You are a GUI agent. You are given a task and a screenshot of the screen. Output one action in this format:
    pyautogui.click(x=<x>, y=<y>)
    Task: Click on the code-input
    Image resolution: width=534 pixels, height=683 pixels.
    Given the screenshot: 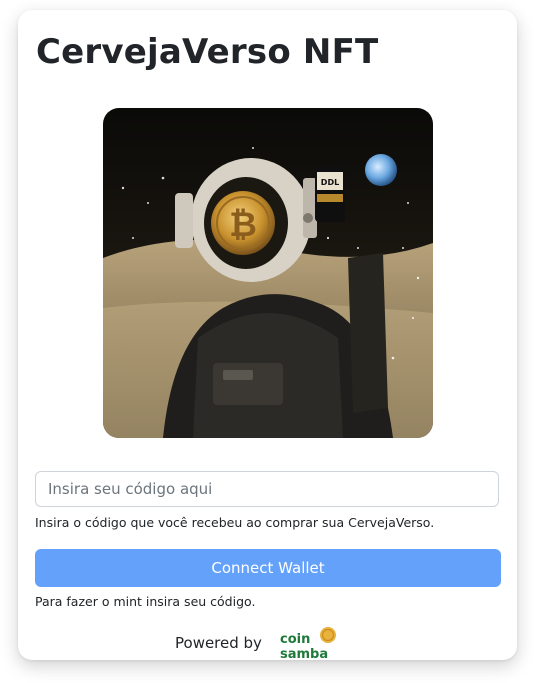 What is the action you would take?
    pyautogui.click(x=267, y=489)
    